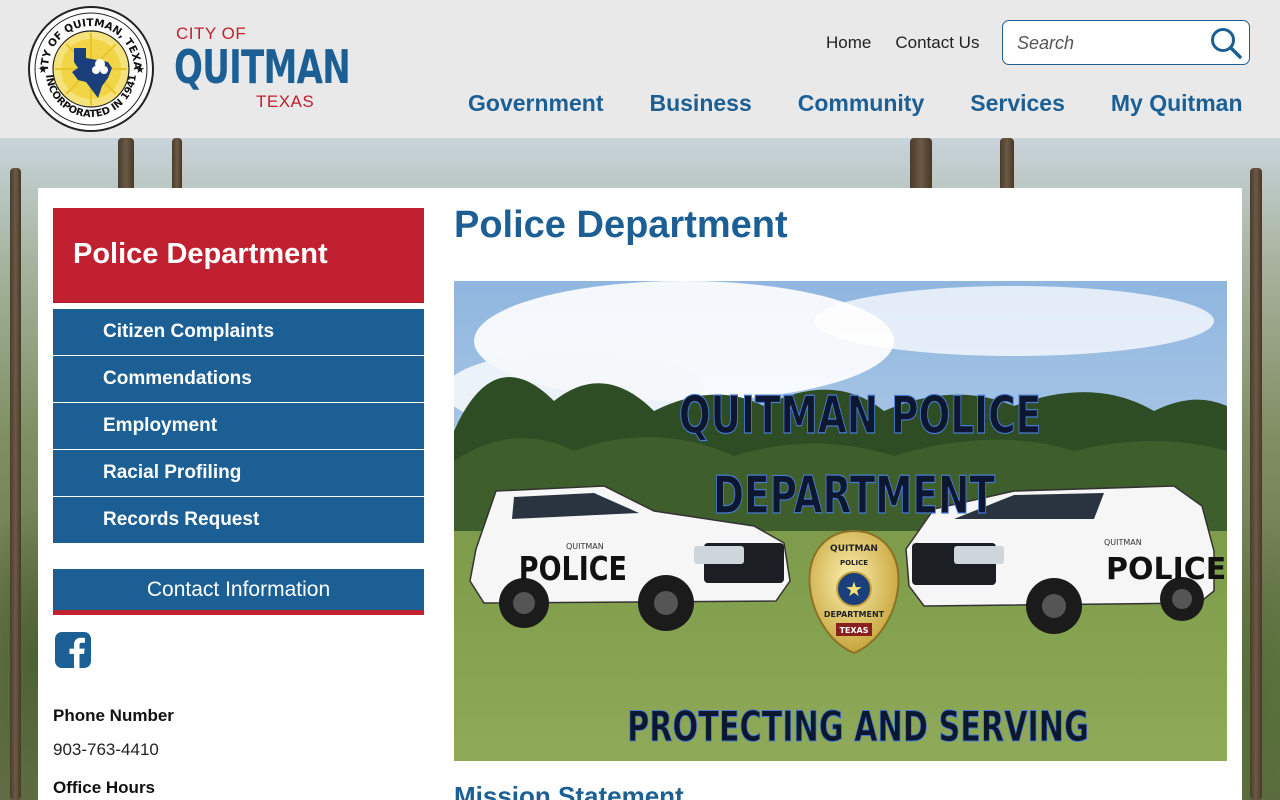 The height and width of the screenshot is (800, 1280). What do you see at coordinates (1226, 43) in the screenshot?
I see `search-icon` at bounding box center [1226, 43].